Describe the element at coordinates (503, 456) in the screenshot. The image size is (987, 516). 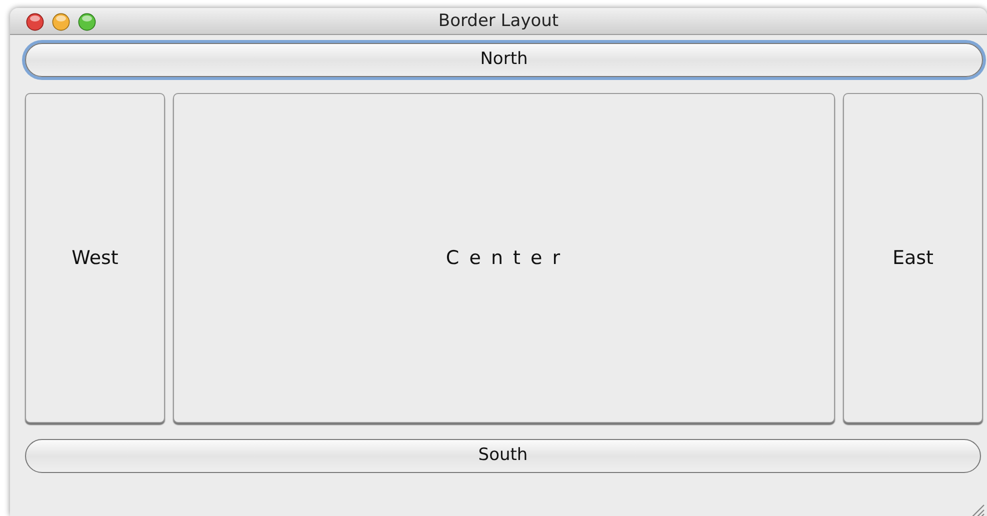
I see `south-button: South` at that location.